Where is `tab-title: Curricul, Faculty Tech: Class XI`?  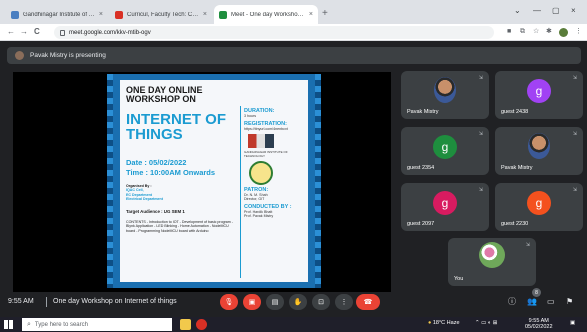
tab-title: Curricul, Faculty Tech: Class XI is located at coordinates (163, 14).